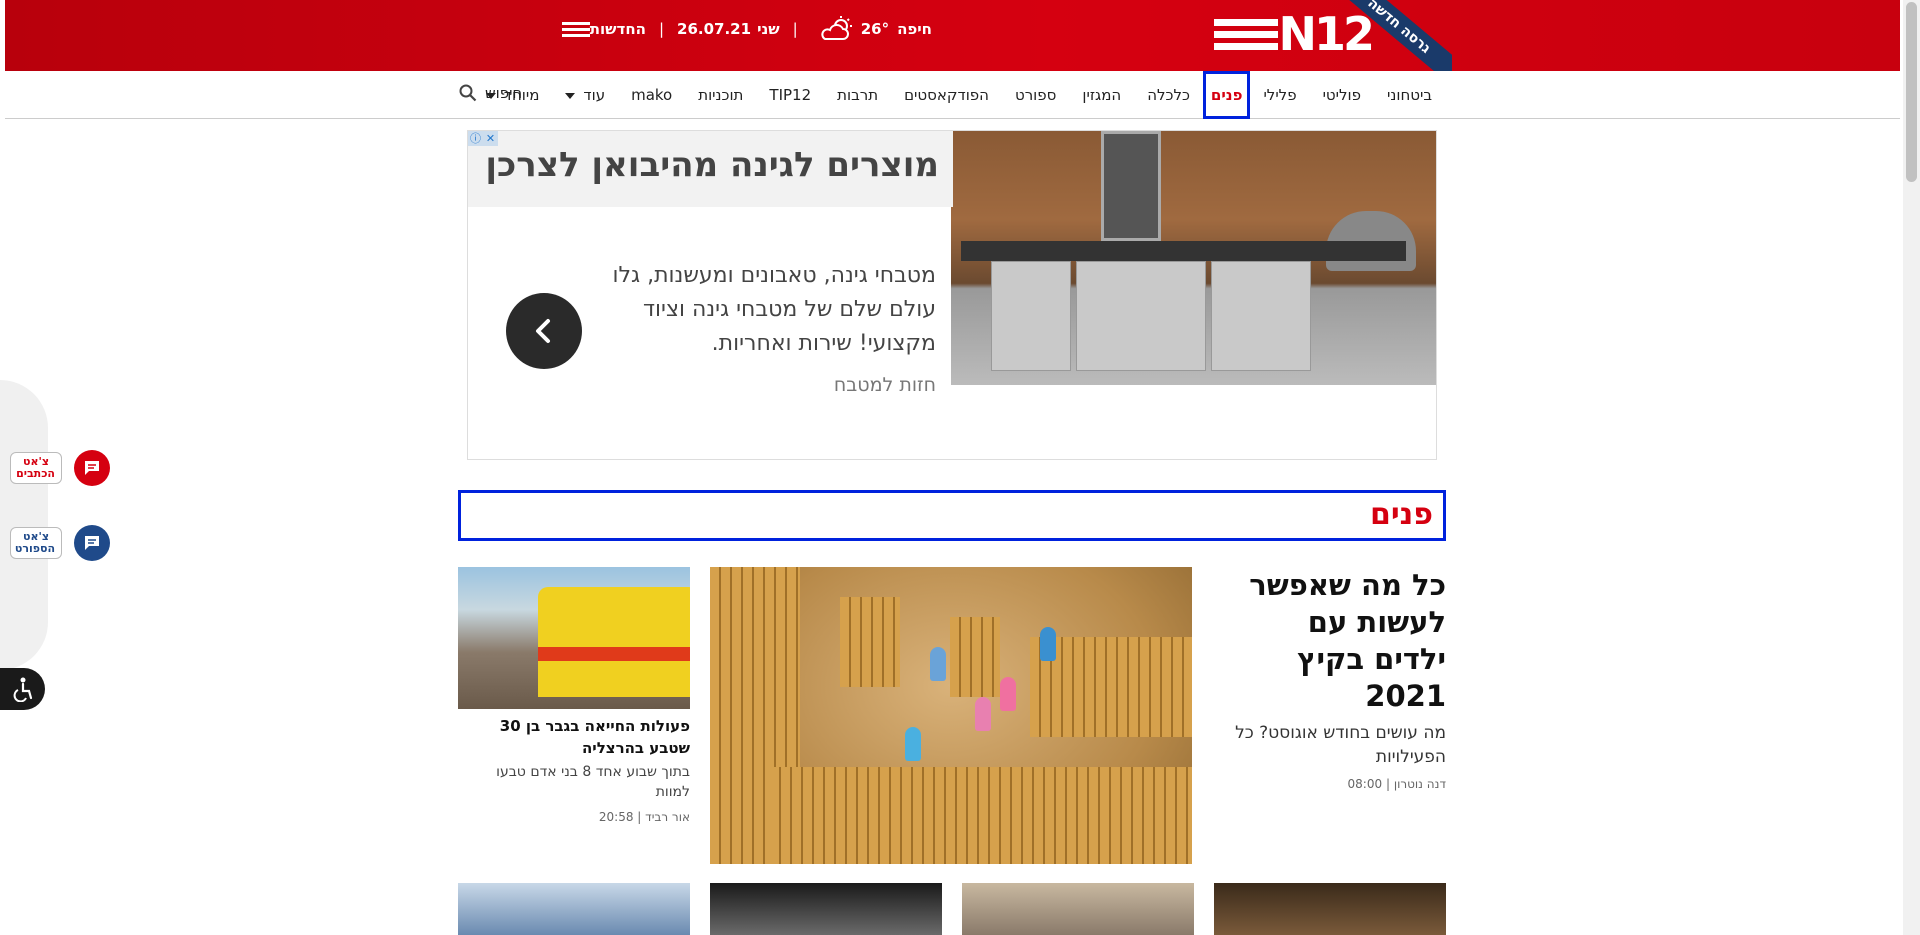 This screenshot has width=1920, height=935. What do you see at coordinates (951, 715) in the screenshot?
I see `main-article-image` at bounding box center [951, 715].